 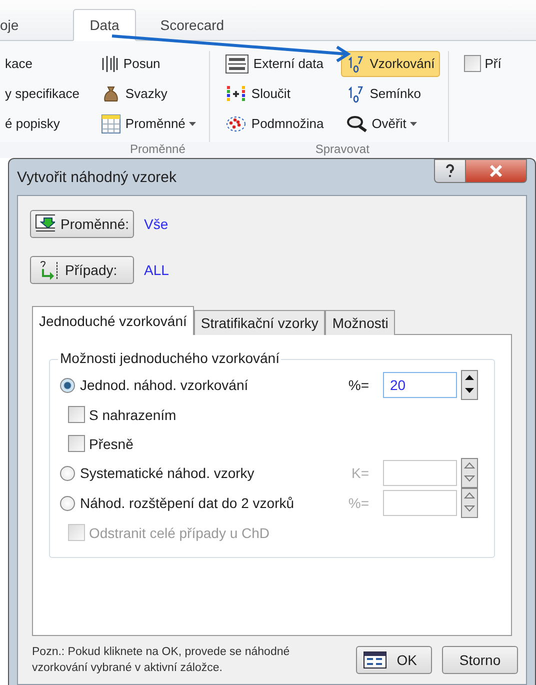 What do you see at coordinates (236, 94) in the screenshot?
I see `merge-icon` at bounding box center [236, 94].